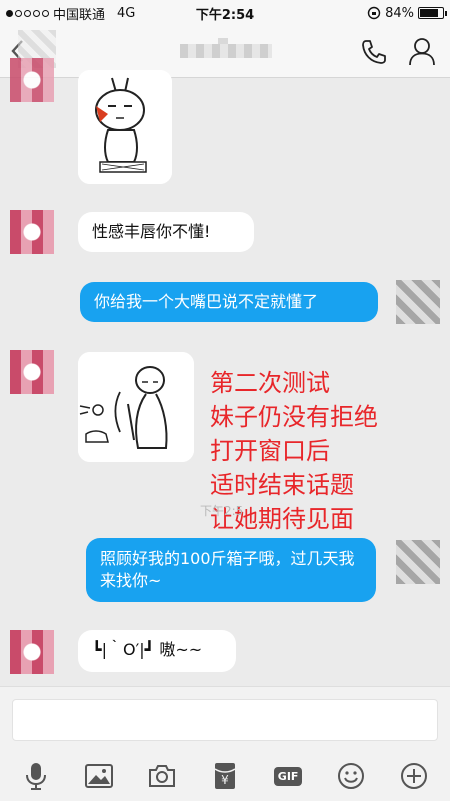 The height and width of the screenshot is (801, 450). Describe the element at coordinates (166, 232) in the screenshot. I see `incoming-message: 性感丰唇你不懂!` at that location.